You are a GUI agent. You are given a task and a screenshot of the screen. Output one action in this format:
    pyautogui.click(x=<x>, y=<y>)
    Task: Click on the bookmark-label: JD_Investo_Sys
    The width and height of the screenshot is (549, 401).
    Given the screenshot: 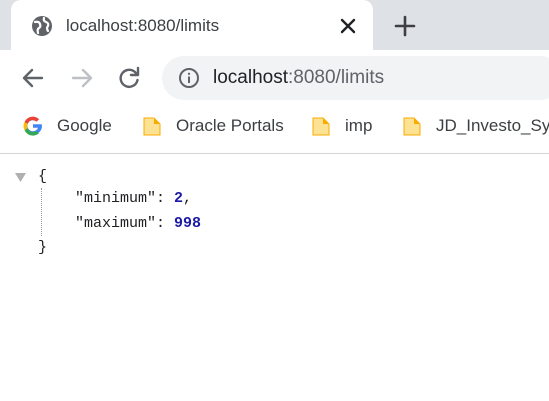 What is the action you would take?
    pyautogui.click(x=492, y=125)
    